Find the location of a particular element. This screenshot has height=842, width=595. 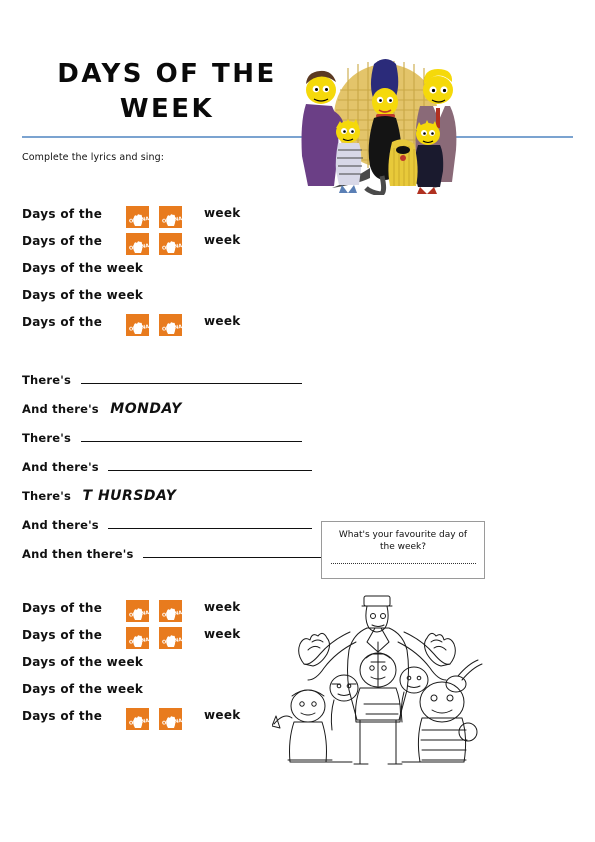

simpsons-addams-family-colour-illustration is located at coordinates (386, 122).